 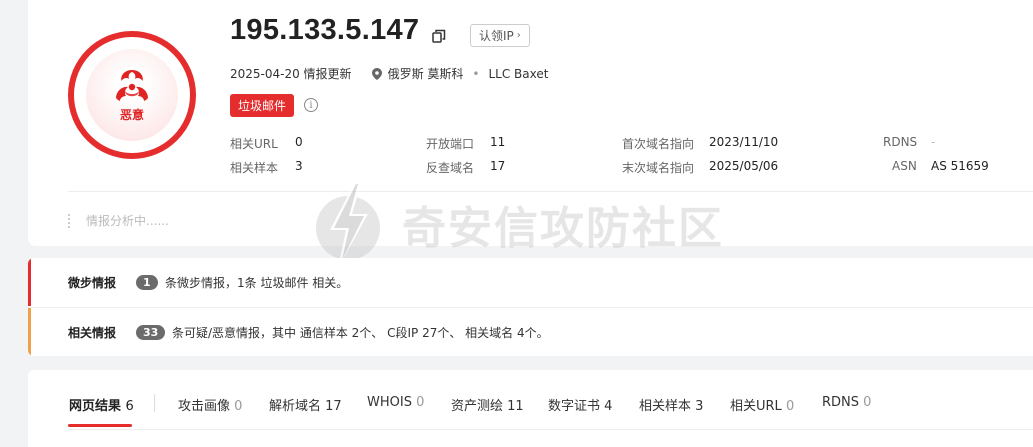 What do you see at coordinates (395, 402) in the screenshot?
I see `tab-whois: WHOIS 0` at bounding box center [395, 402].